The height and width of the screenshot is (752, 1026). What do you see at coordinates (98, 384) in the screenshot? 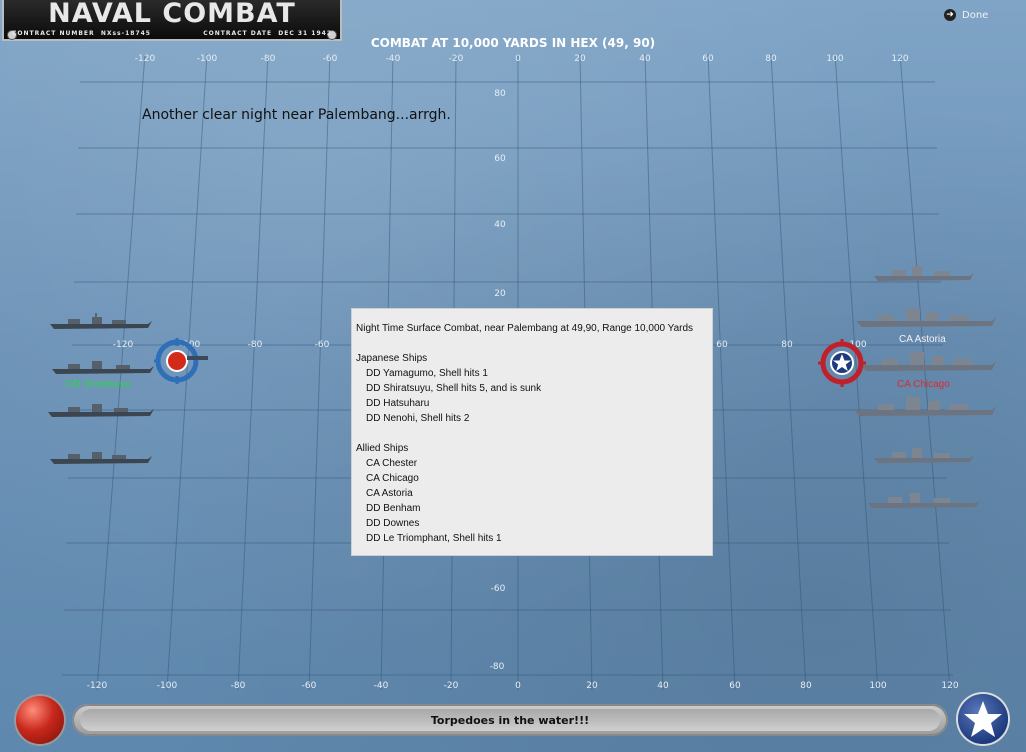
I see `japanese-ship-label: DD Shiratsuyu` at bounding box center [98, 384].